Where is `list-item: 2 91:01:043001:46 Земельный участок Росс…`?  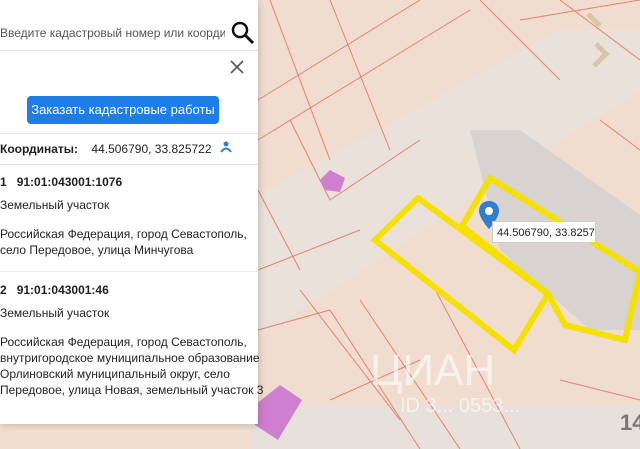
list-item: 2 91:01:043001:46 Земельный участок Росс… is located at coordinates (131, 345).